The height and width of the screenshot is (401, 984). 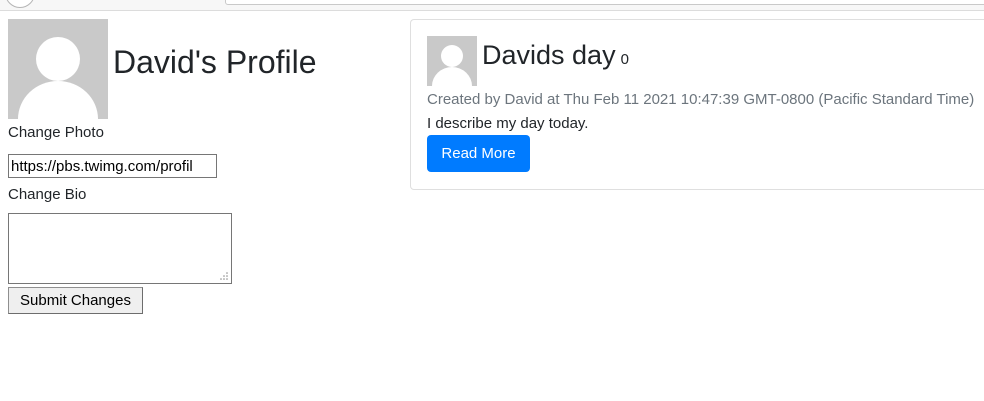 I want to click on browser-nav-button, so click(x=20, y=4).